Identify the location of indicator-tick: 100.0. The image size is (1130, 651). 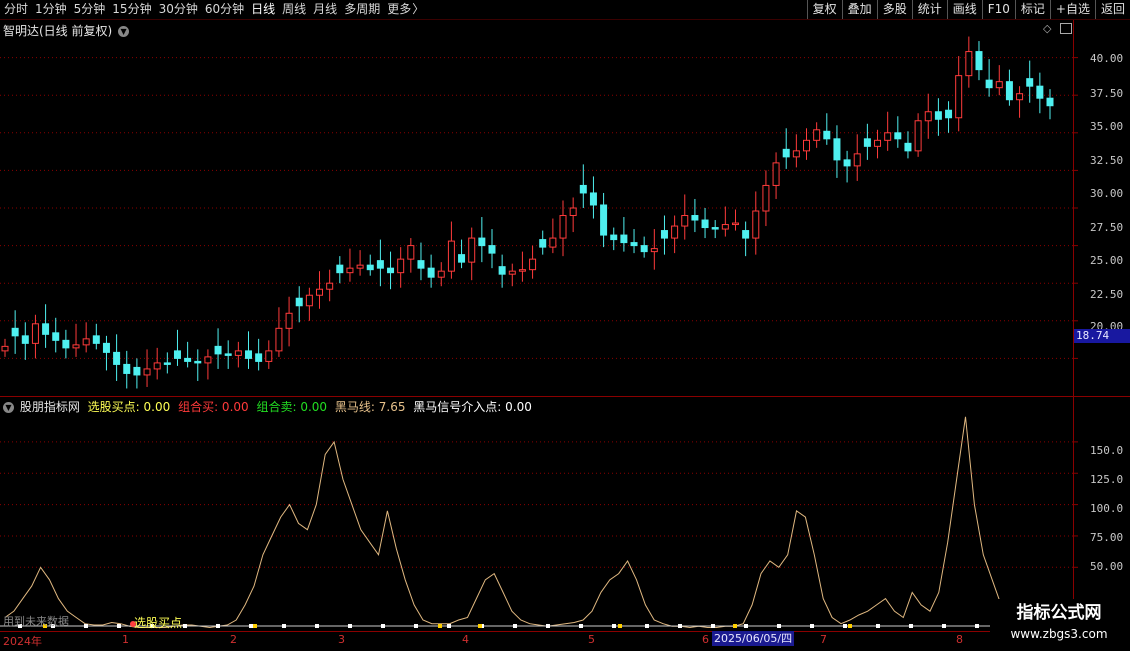
(1107, 508).